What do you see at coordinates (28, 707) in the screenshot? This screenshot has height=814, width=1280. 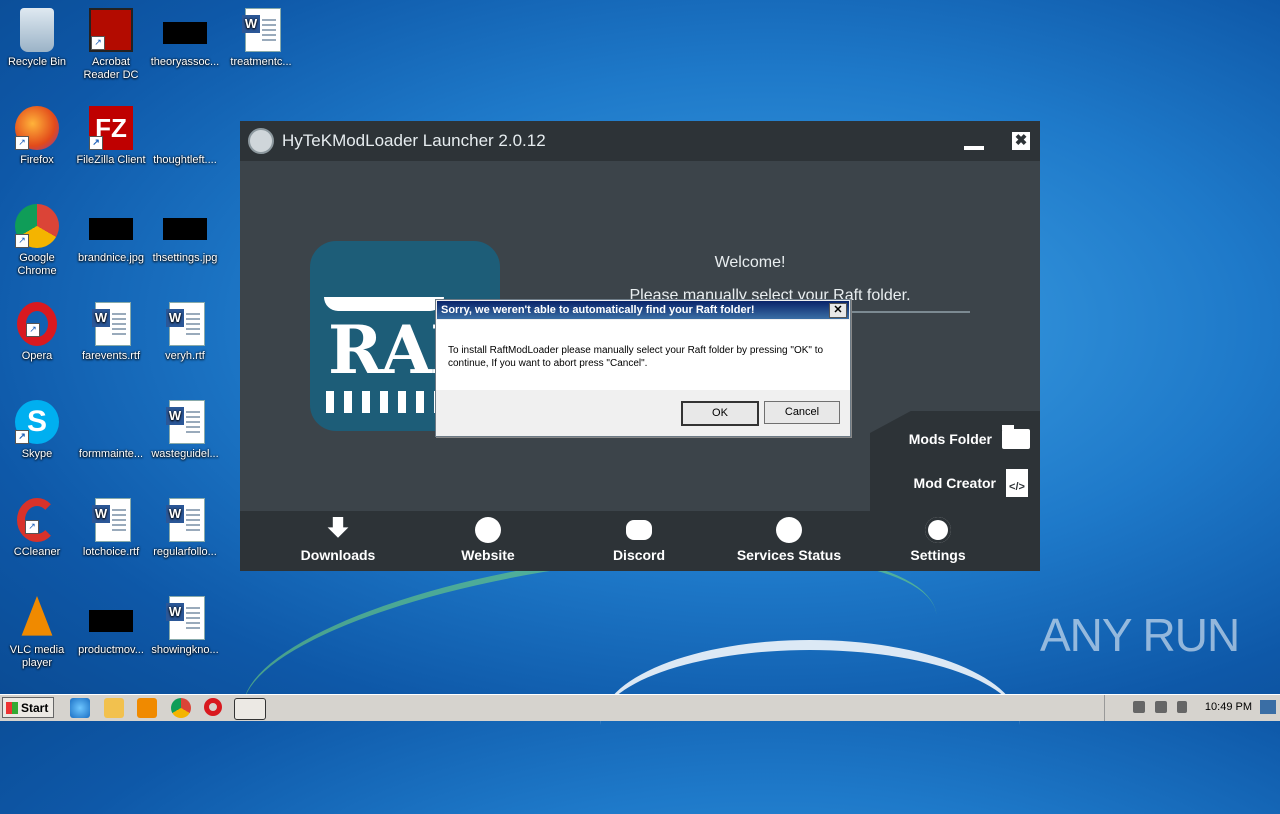 I see `start-button: Start` at bounding box center [28, 707].